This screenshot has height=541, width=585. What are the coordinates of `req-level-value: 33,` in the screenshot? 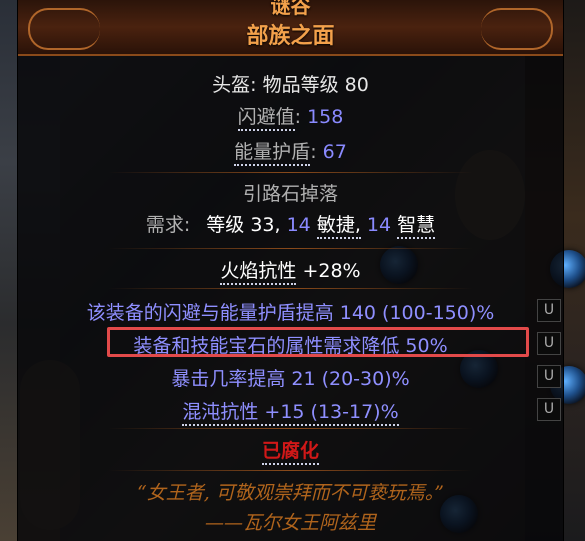 It's located at (265, 225).